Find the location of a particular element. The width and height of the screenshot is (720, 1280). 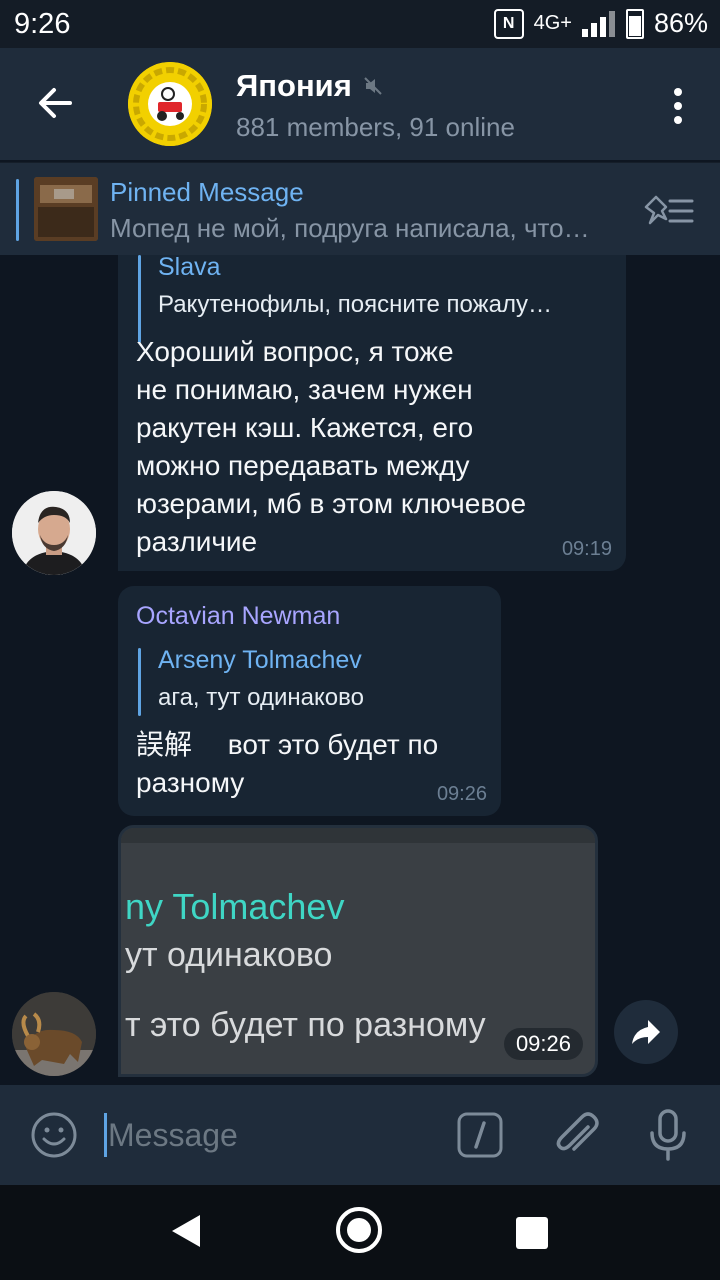

attach-button is located at coordinates (577, 1135).